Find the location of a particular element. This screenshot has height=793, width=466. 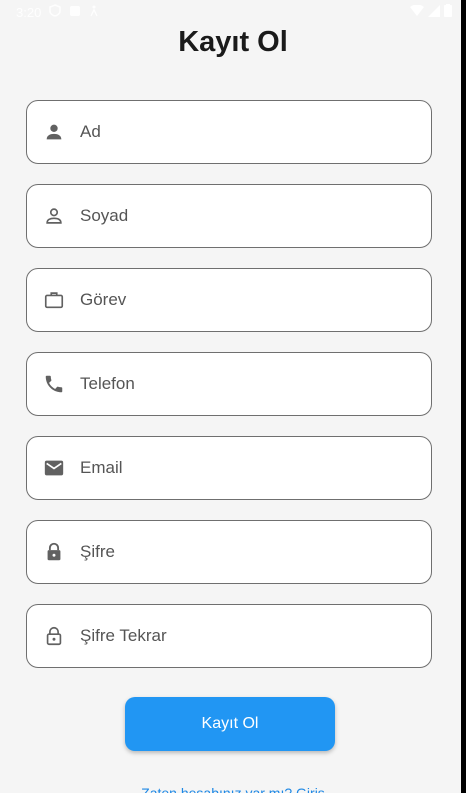

mail-icon is located at coordinates (54, 468).